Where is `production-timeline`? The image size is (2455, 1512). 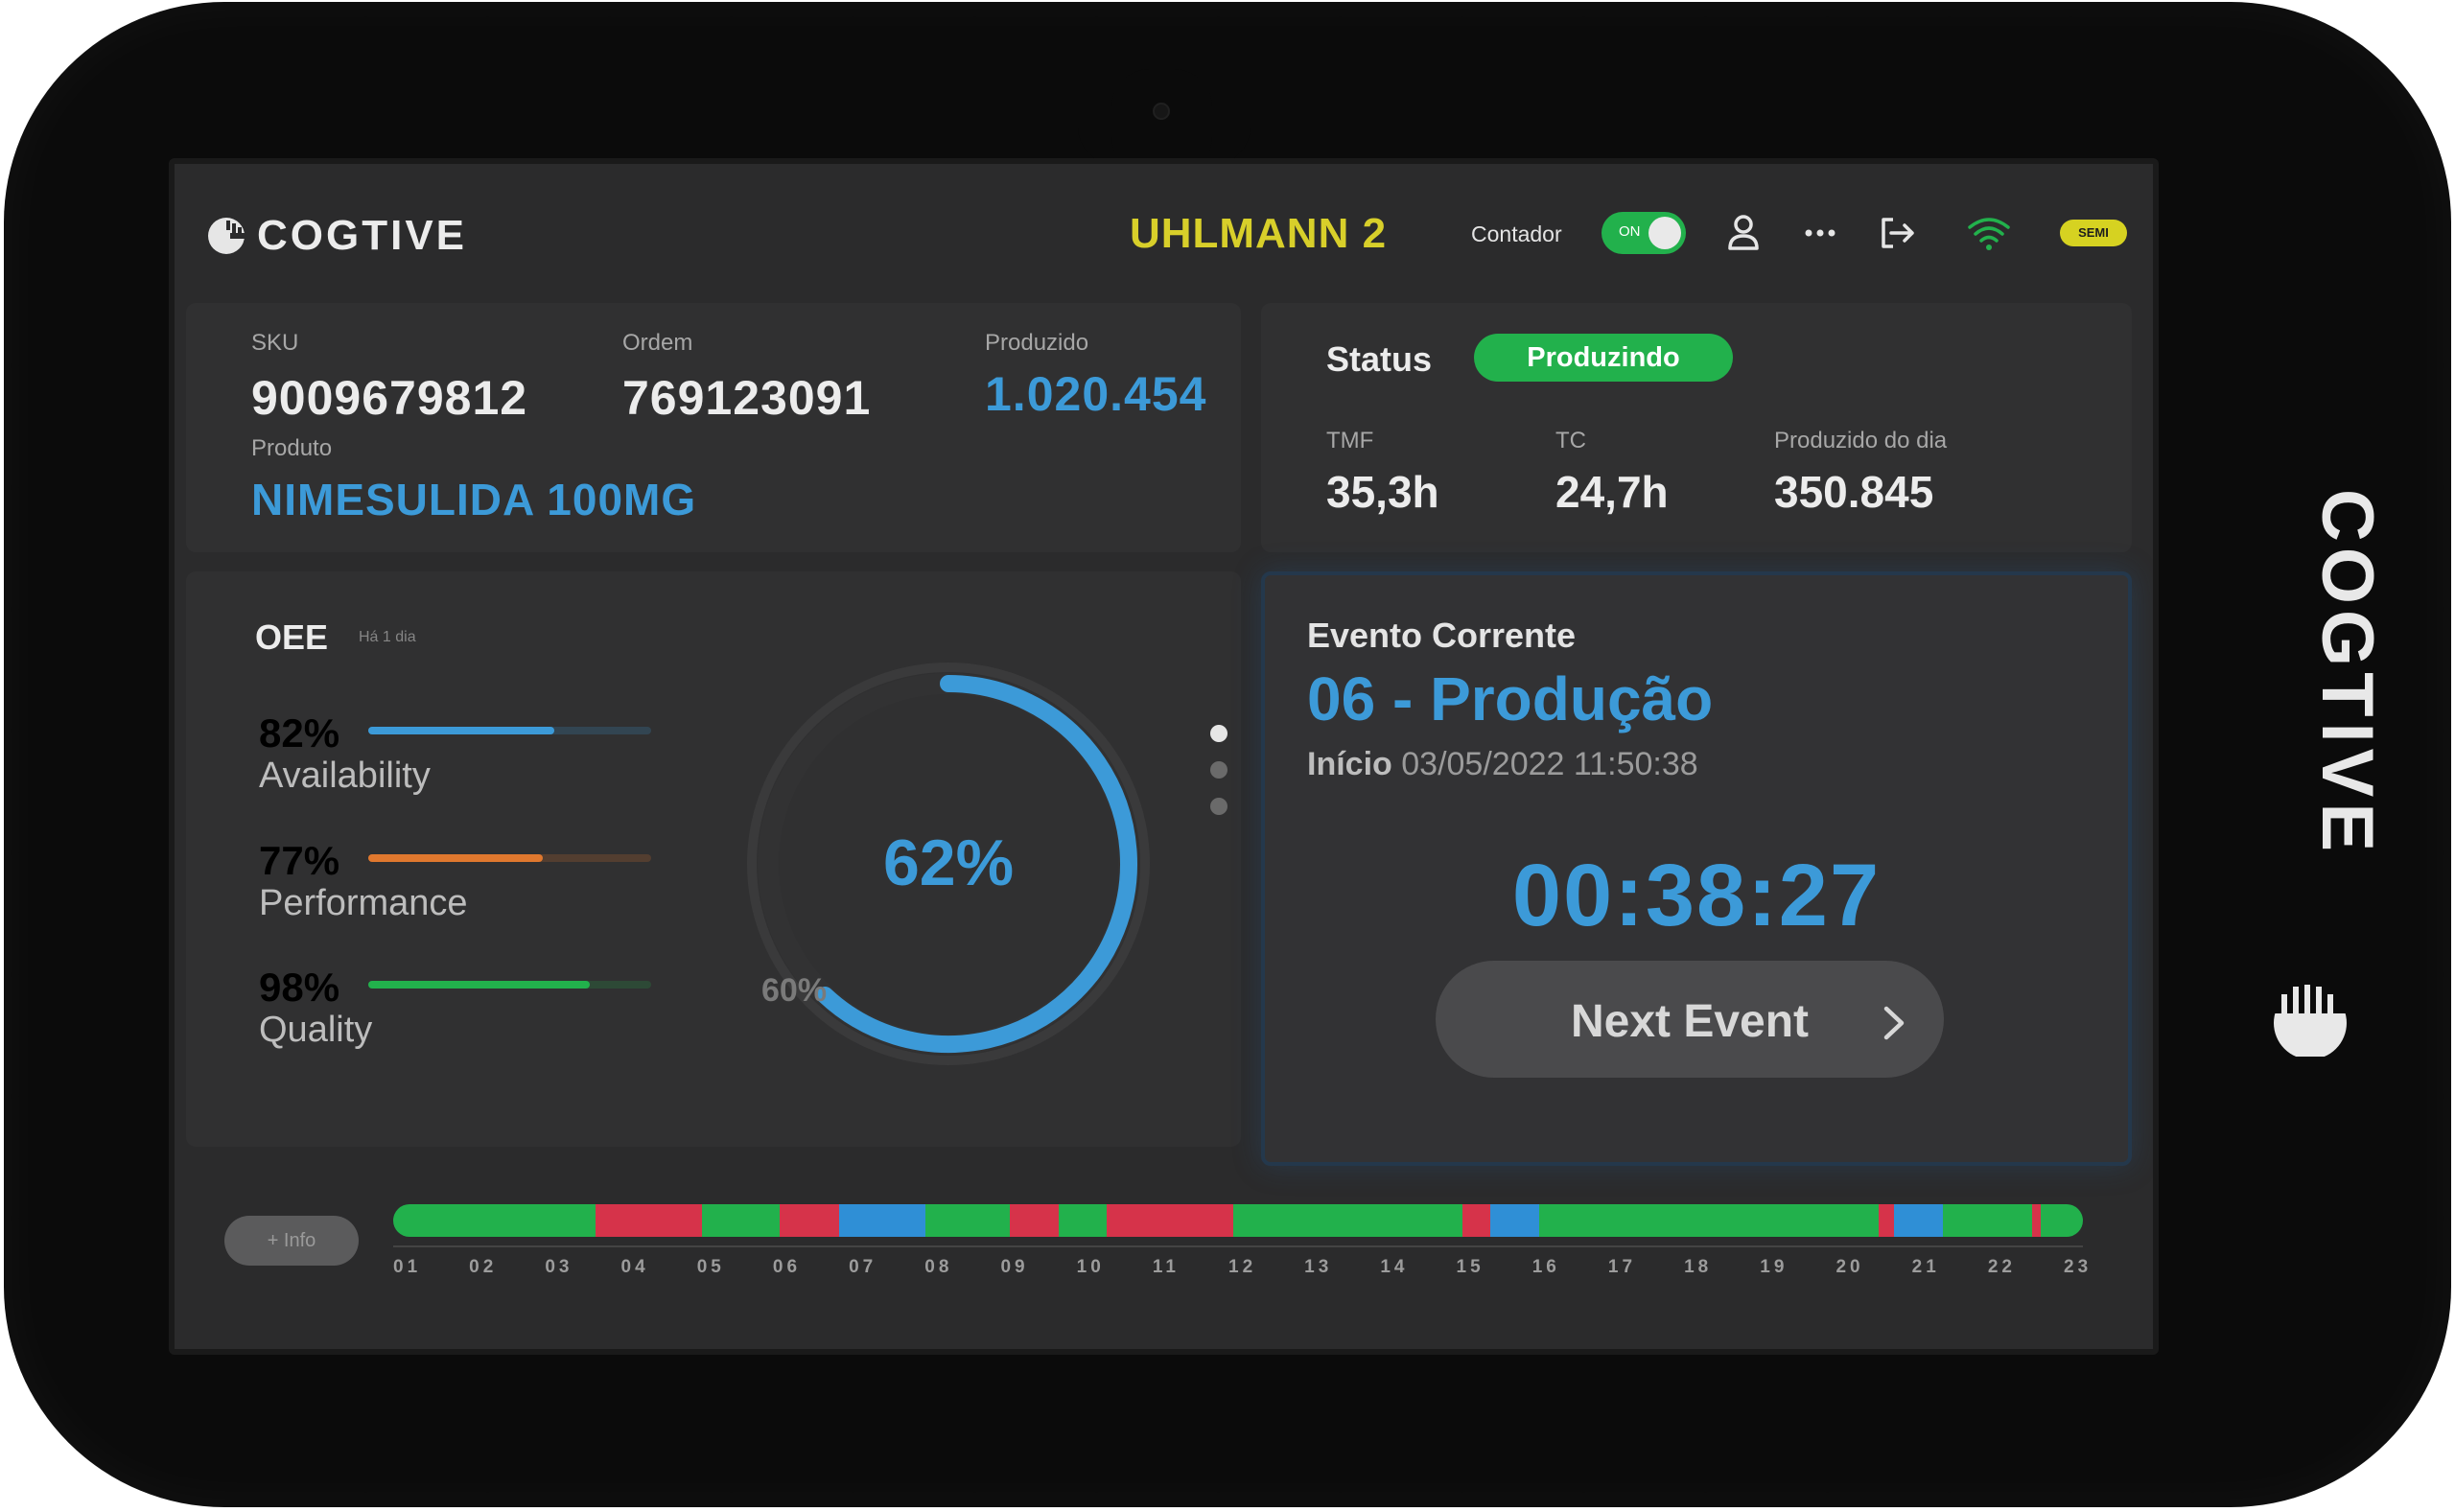 production-timeline is located at coordinates (1238, 1220).